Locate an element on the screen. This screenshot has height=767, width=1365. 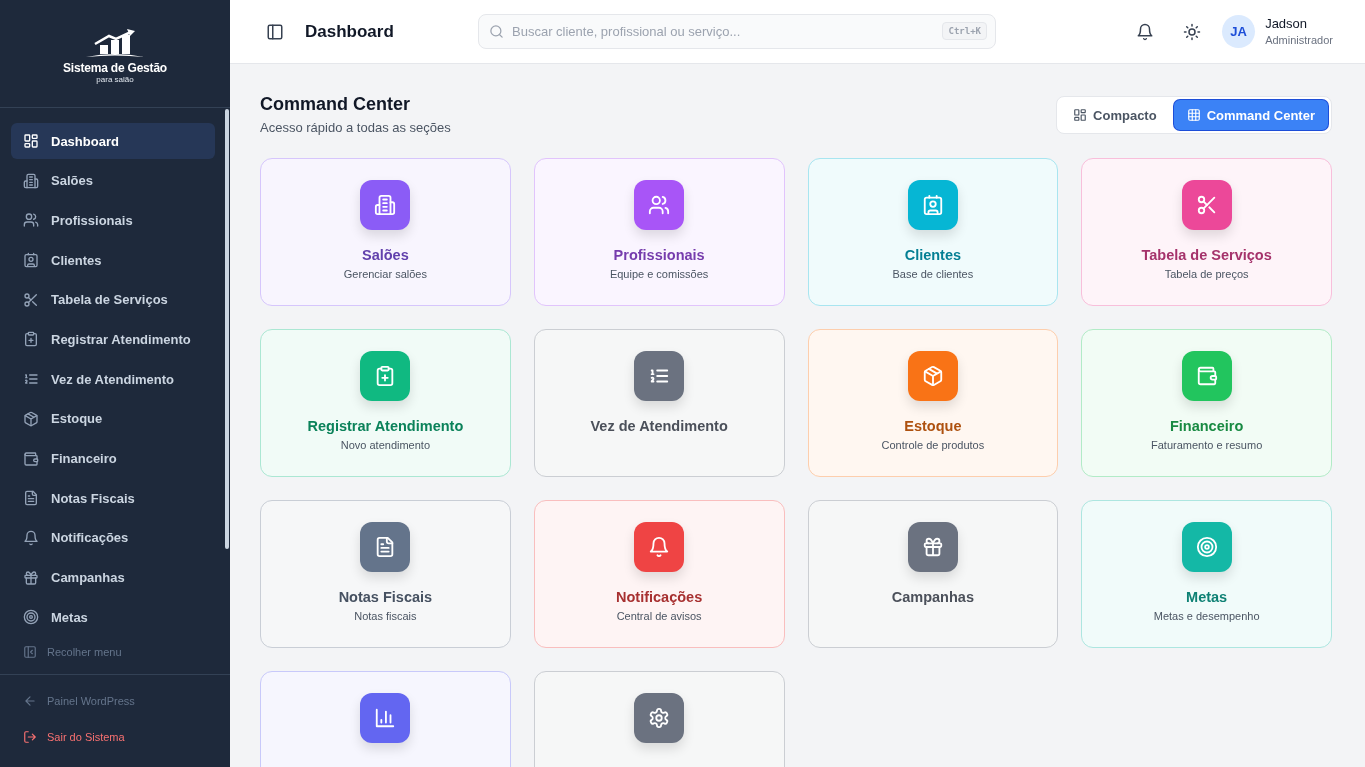
card-title: Financeiro is located at coordinates (1206, 426).